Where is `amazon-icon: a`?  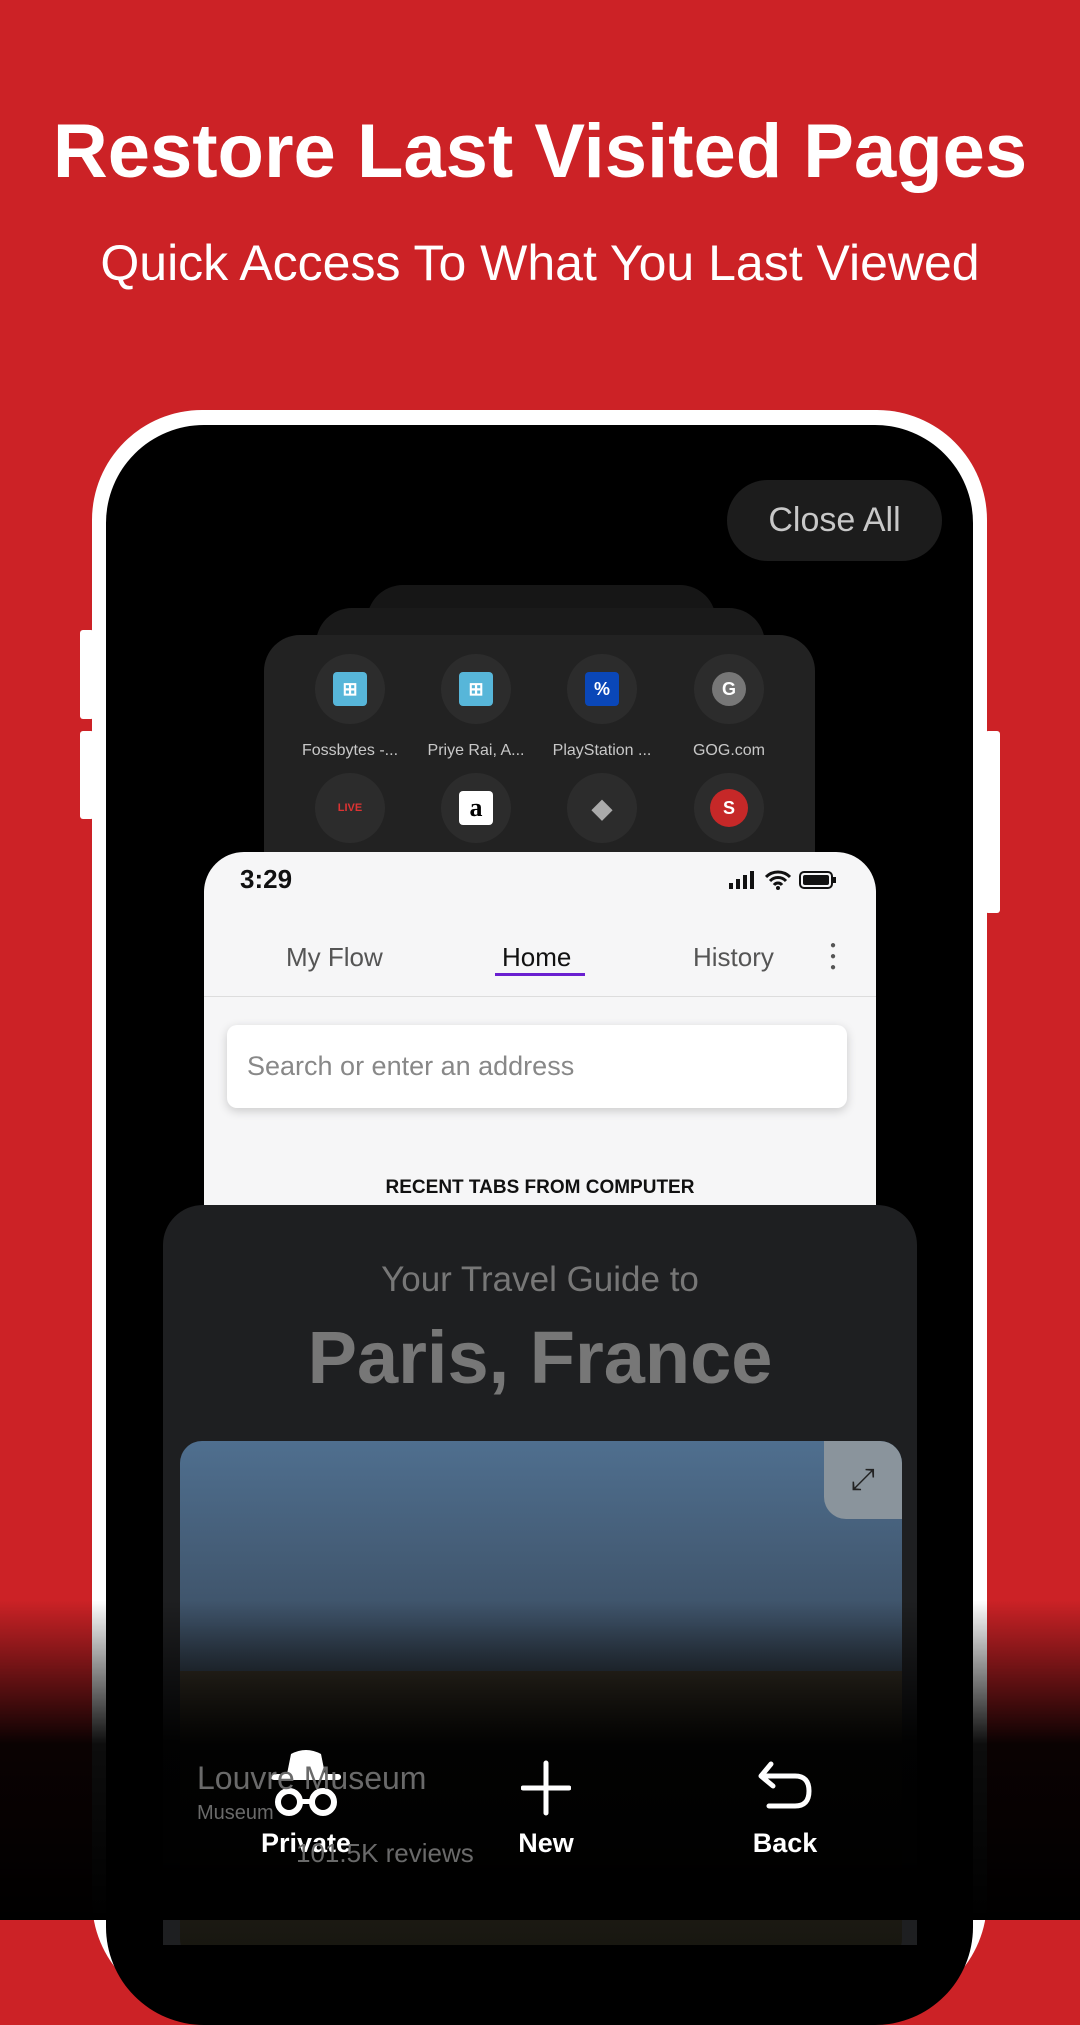 amazon-icon: a is located at coordinates (476, 808).